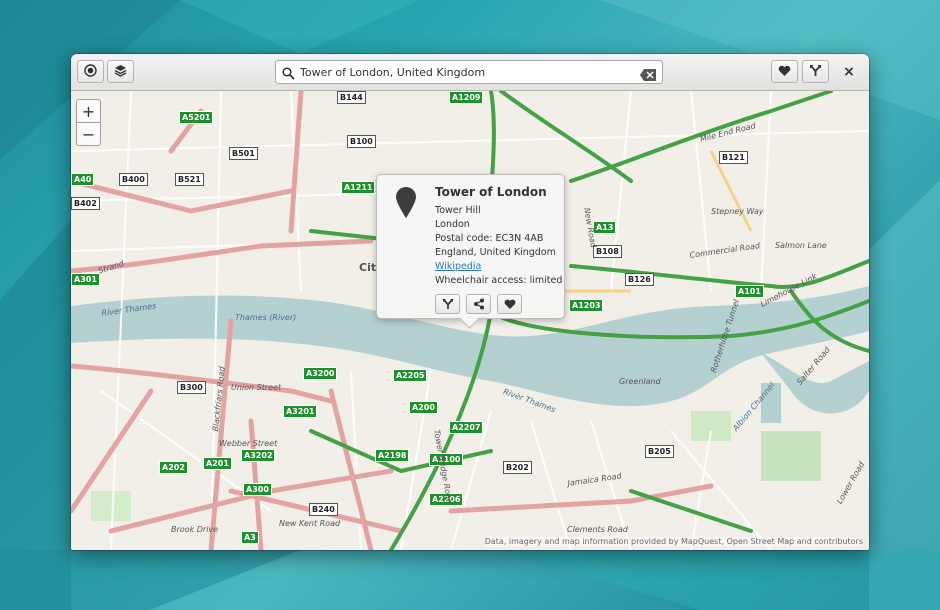 Image resolution: width=940 pixels, height=610 pixels. I want to click on route-button, so click(815, 71).